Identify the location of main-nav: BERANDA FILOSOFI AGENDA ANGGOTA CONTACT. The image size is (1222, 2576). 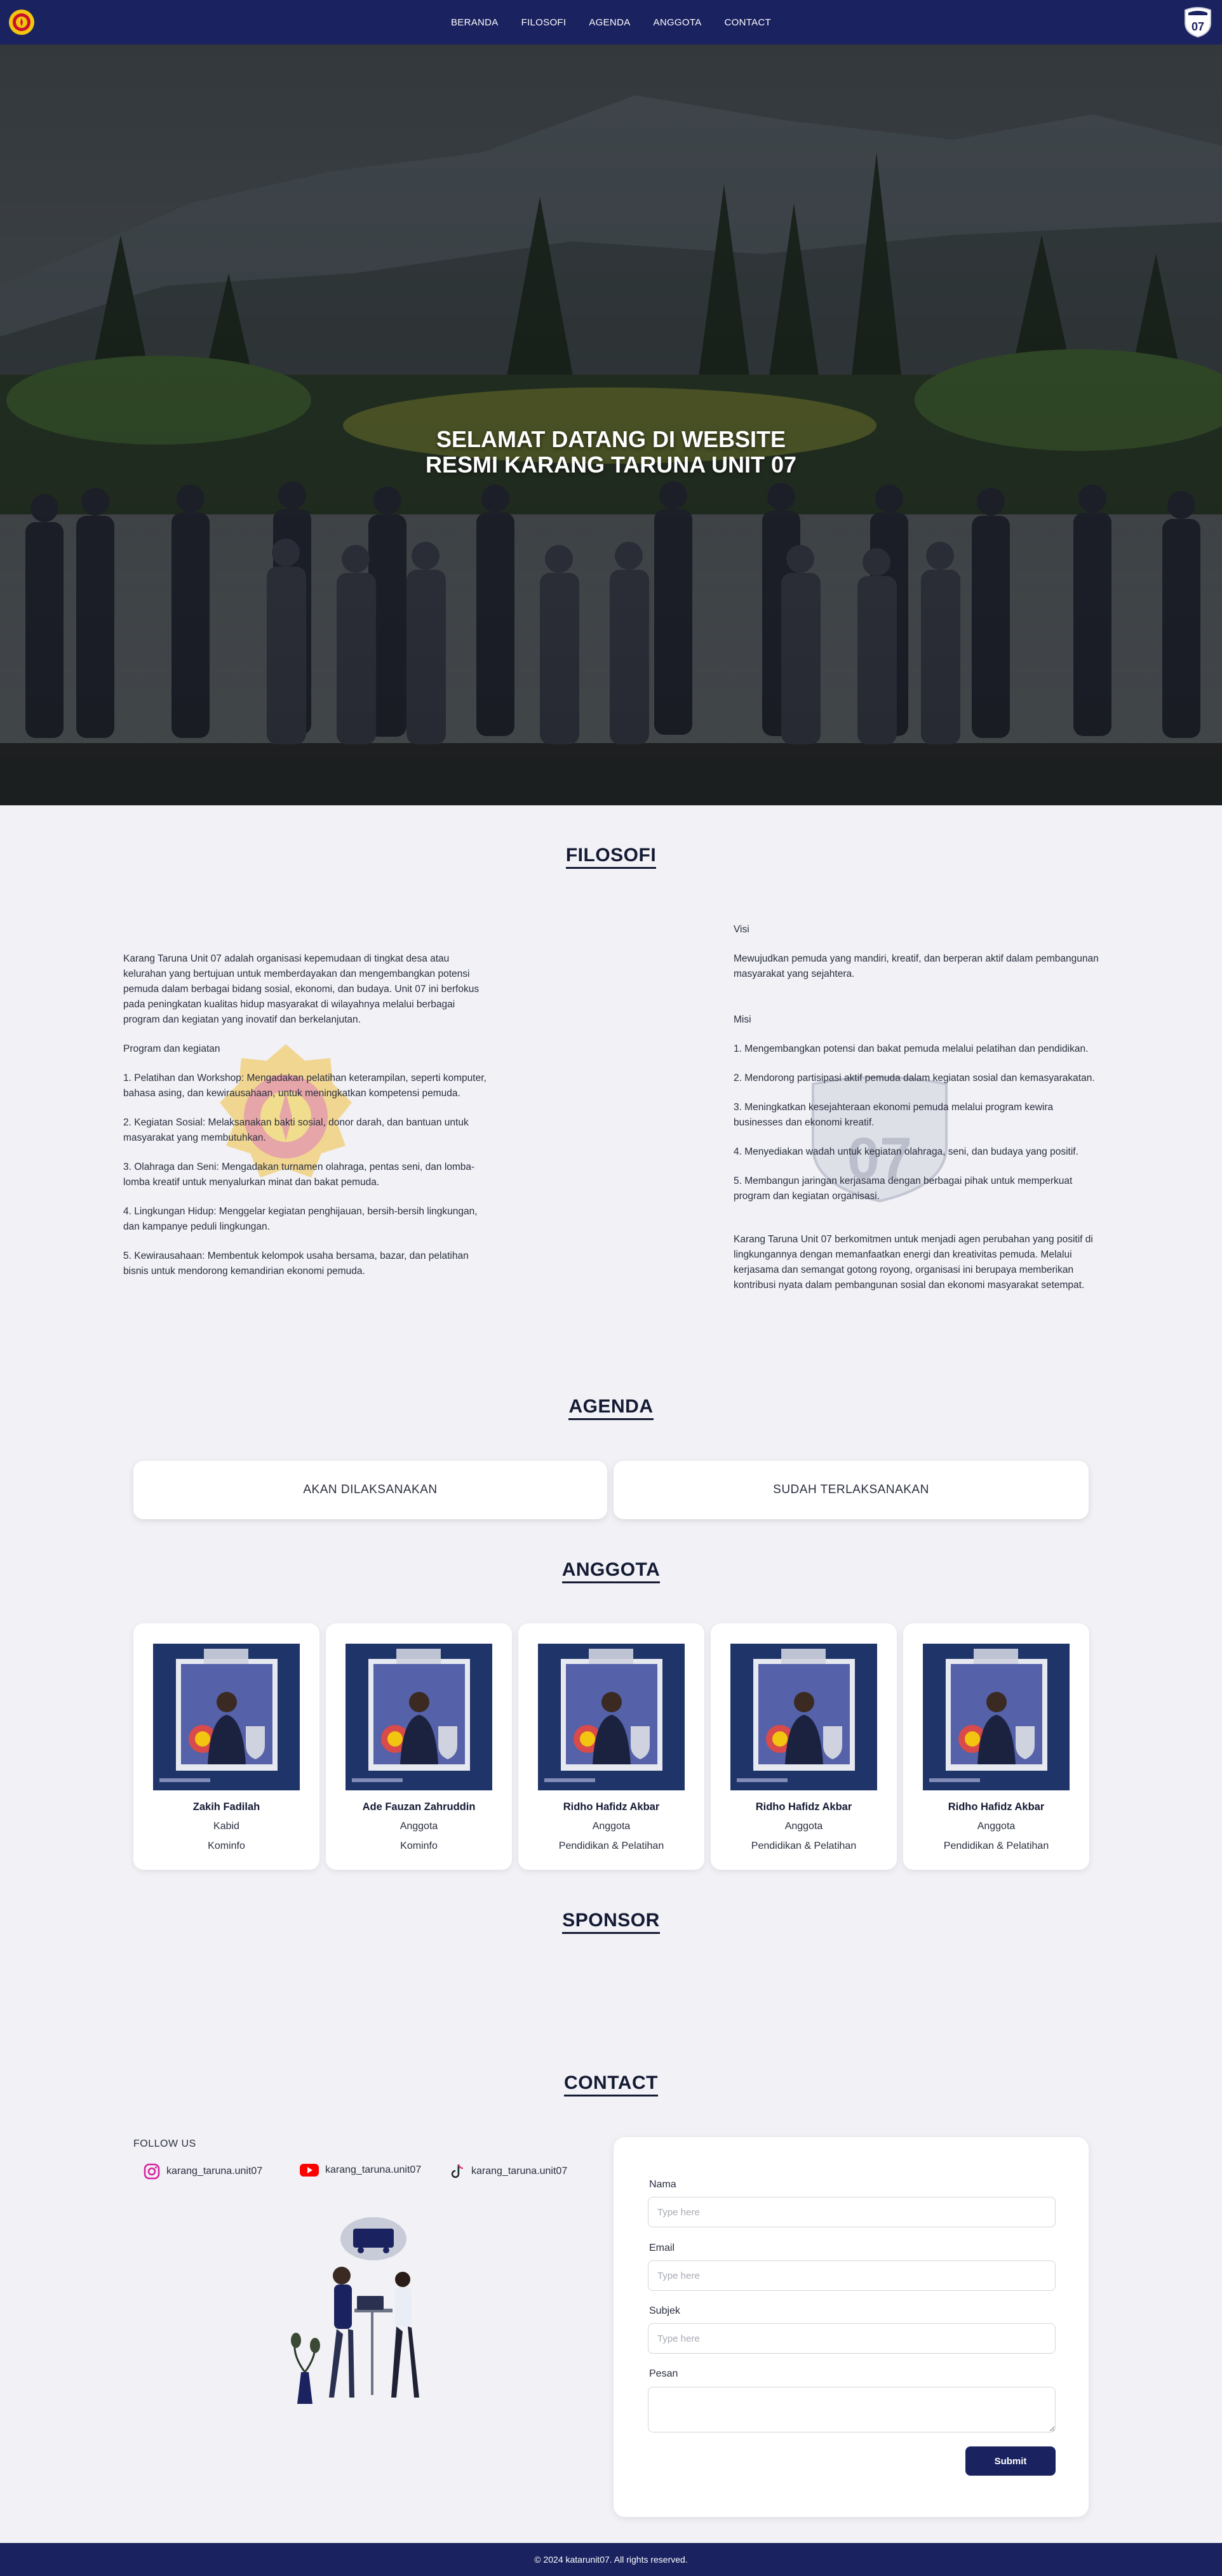
(611, 22).